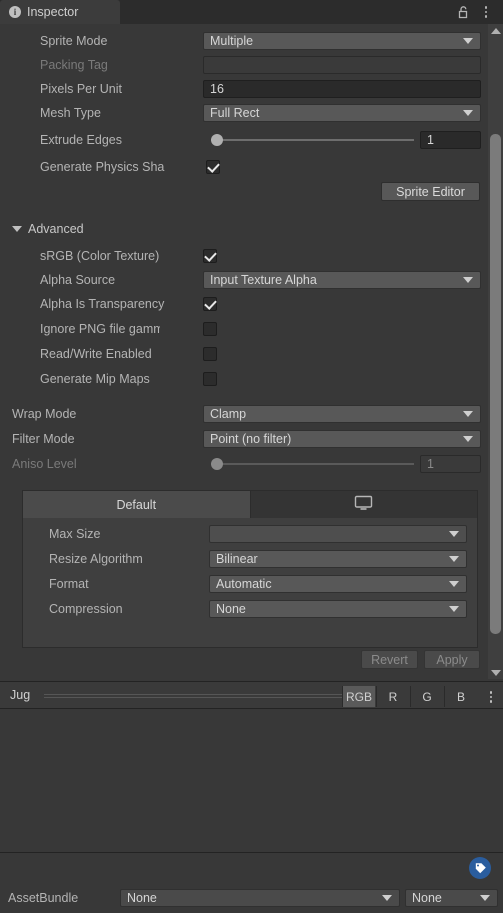  What do you see at coordinates (244, 329) in the screenshot?
I see `row-ignore-png-gamma: Ignore PNG file gamm` at bounding box center [244, 329].